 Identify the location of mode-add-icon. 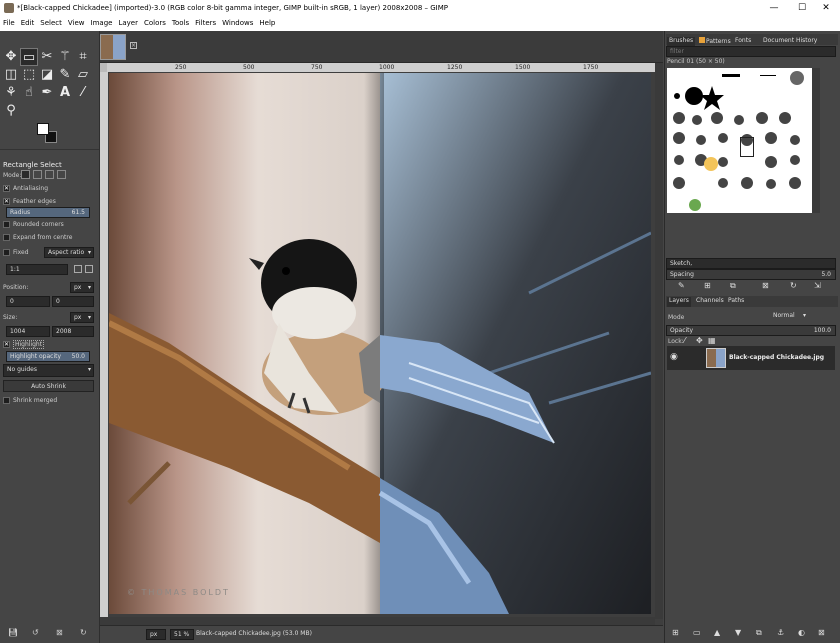
(37, 174).